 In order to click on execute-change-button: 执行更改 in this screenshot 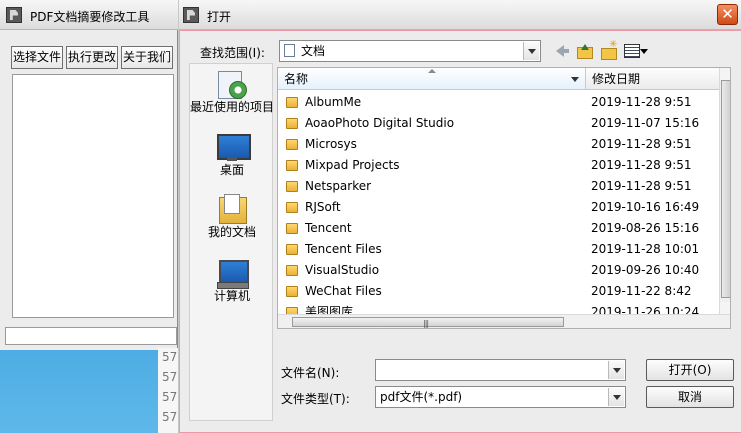, I will do `click(92, 57)`.